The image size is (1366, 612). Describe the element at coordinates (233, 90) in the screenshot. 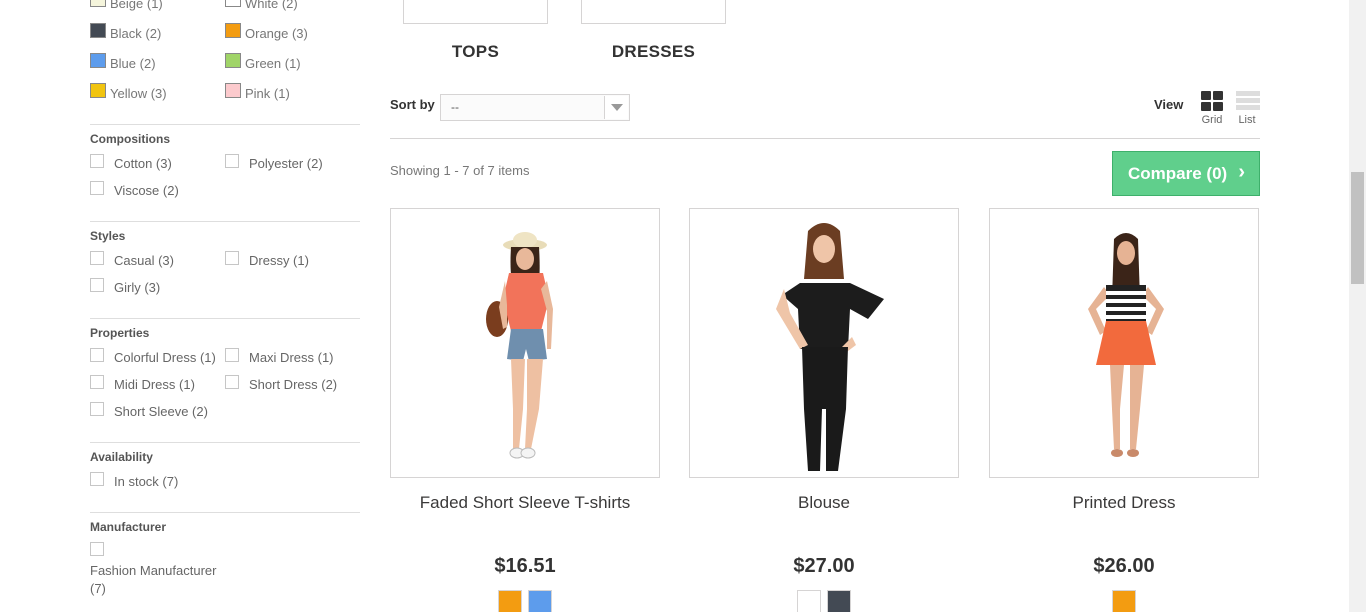

I see `color-swatch-pink` at that location.